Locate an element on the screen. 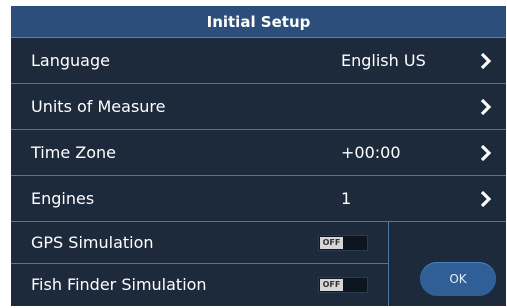 Image resolution: width=507 pixels, height=308 pixels. units-of-measure-label: Units of Measure is located at coordinates (98, 106).